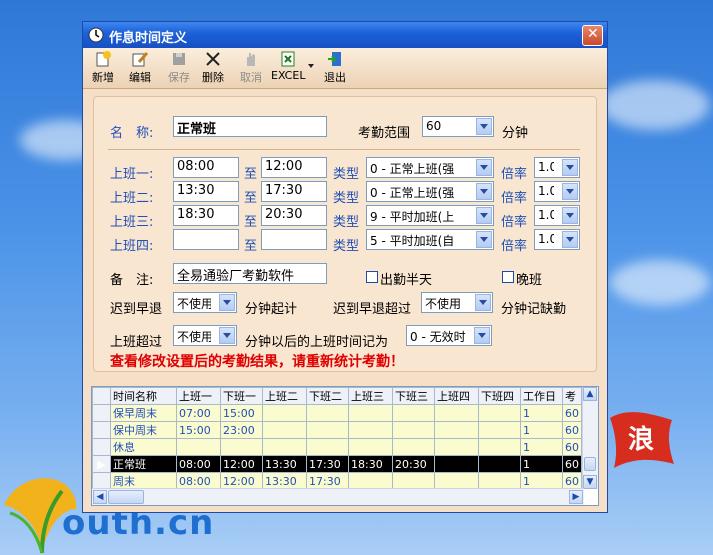  Describe the element at coordinates (101, 481) in the screenshot. I see `row-indicator` at that location.